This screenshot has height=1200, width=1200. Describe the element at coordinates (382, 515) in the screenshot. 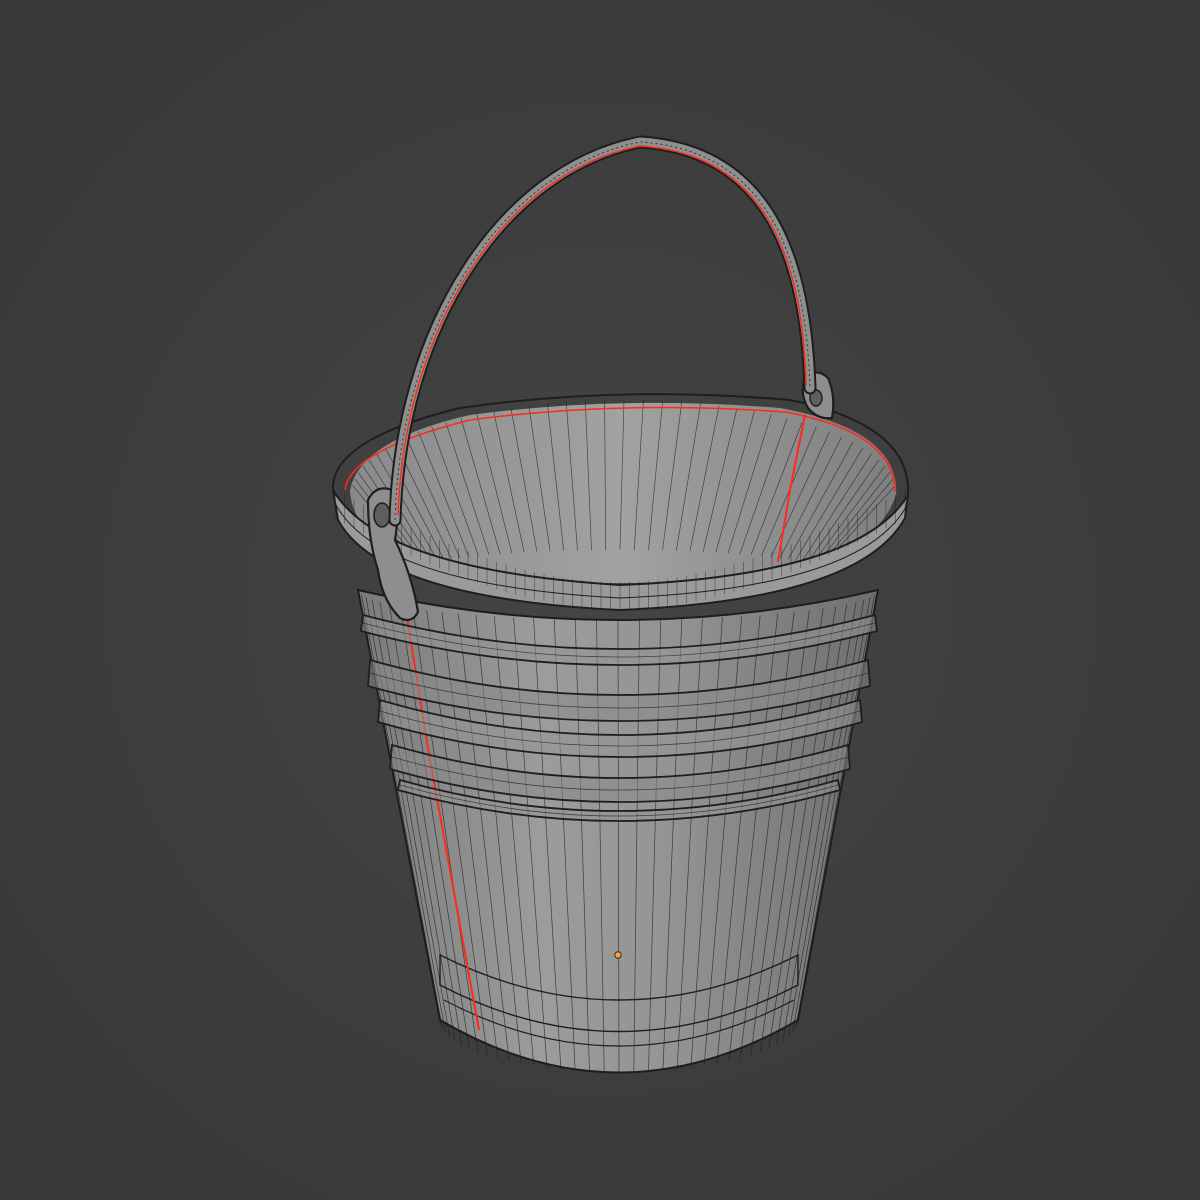

I see `left-lug-hole` at that location.